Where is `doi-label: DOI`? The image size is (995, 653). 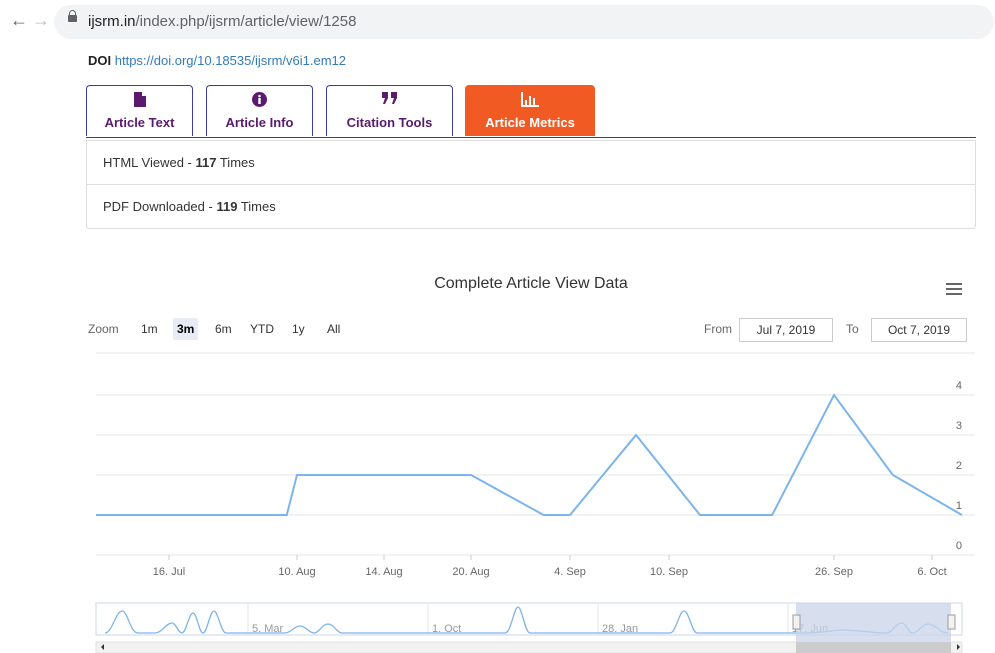 doi-label: DOI is located at coordinates (100, 60).